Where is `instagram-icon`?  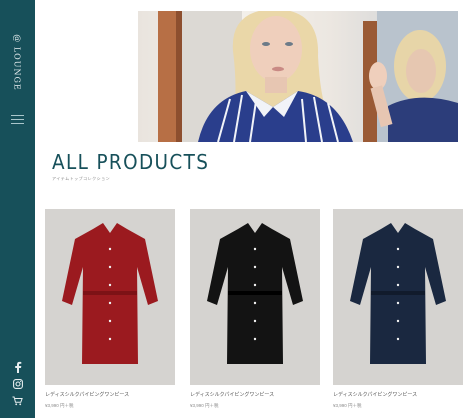
instagram-icon is located at coordinates (17, 384).